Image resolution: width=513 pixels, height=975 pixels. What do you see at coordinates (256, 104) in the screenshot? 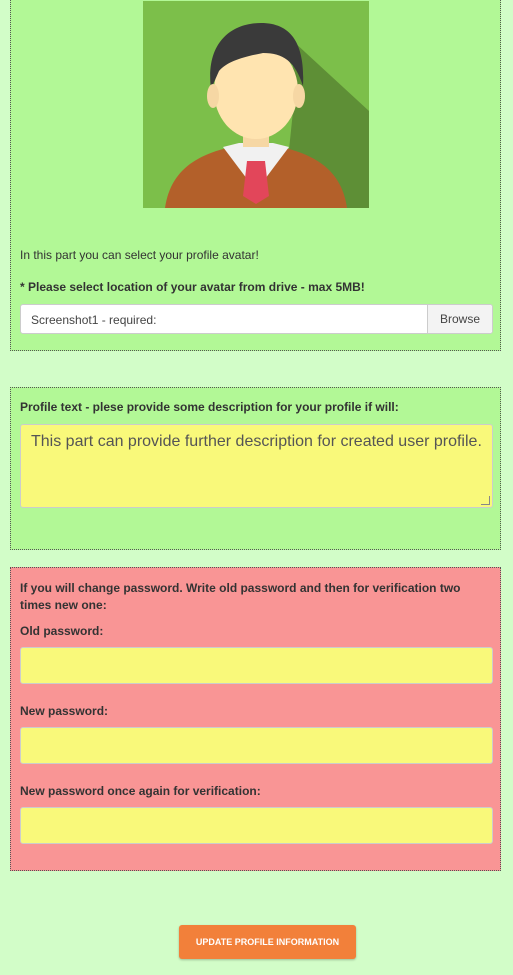
I see `avatar-image` at bounding box center [256, 104].